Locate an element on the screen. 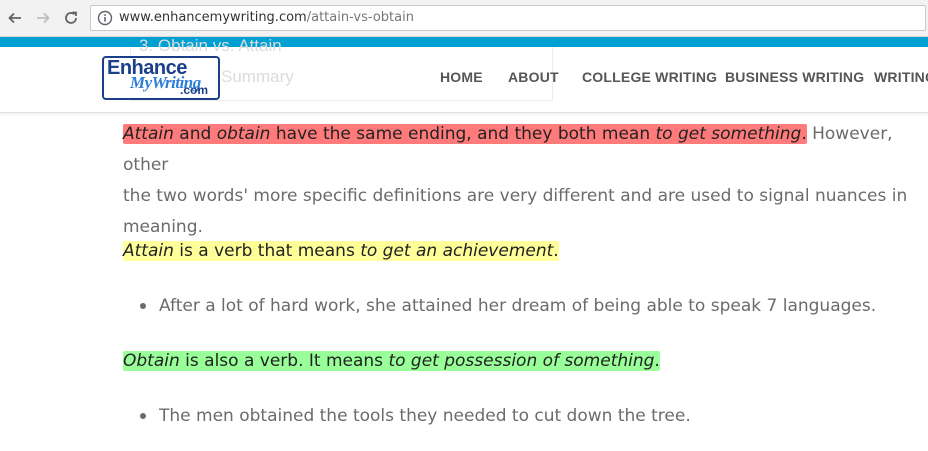  text-segment: is a verb that means is located at coordinates (267, 251).